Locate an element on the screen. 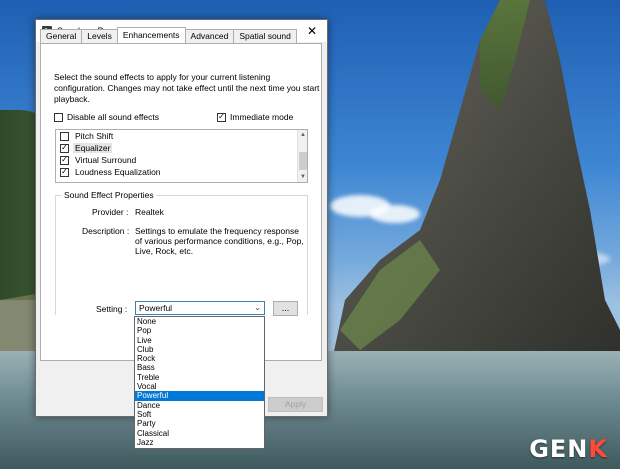 The height and width of the screenshot is (469, 620). tab-enhancements: Enhancements is located at coordinates (151, 35).